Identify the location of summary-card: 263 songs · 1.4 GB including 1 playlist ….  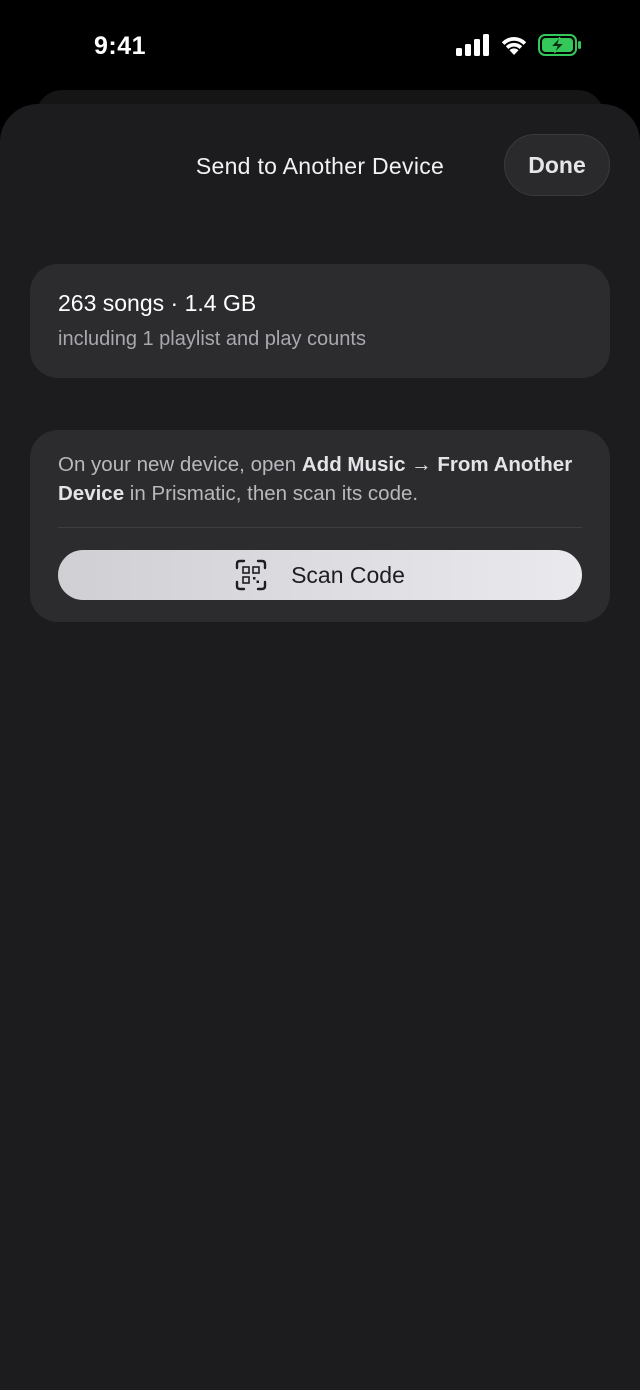
(320, 321).